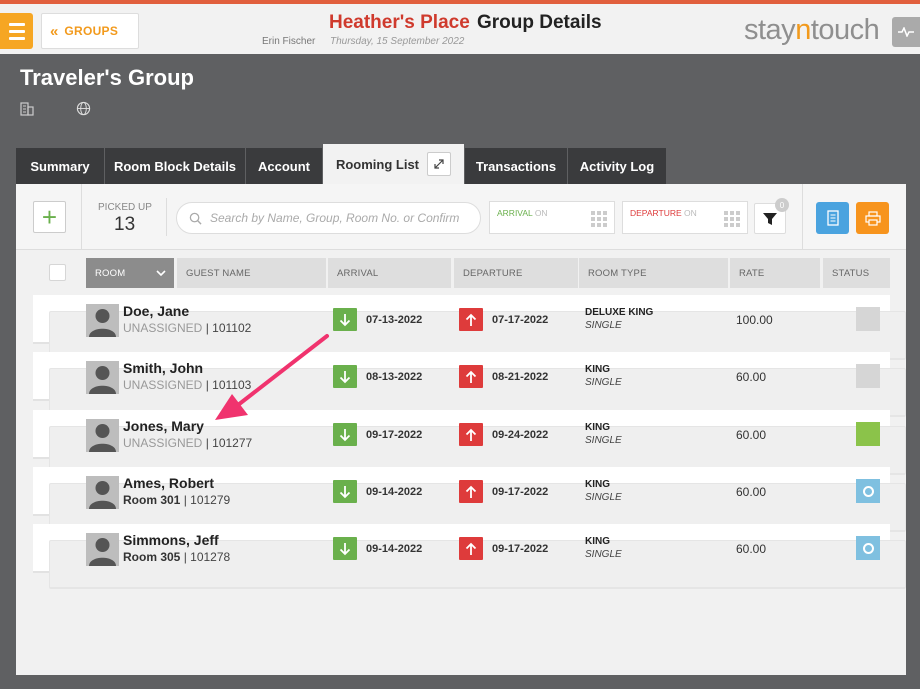  I want to click on rooming-toolbar: + PICKED UP 13 ARRIVAL ON DEPARTURE ON 0, so click(461, 217).